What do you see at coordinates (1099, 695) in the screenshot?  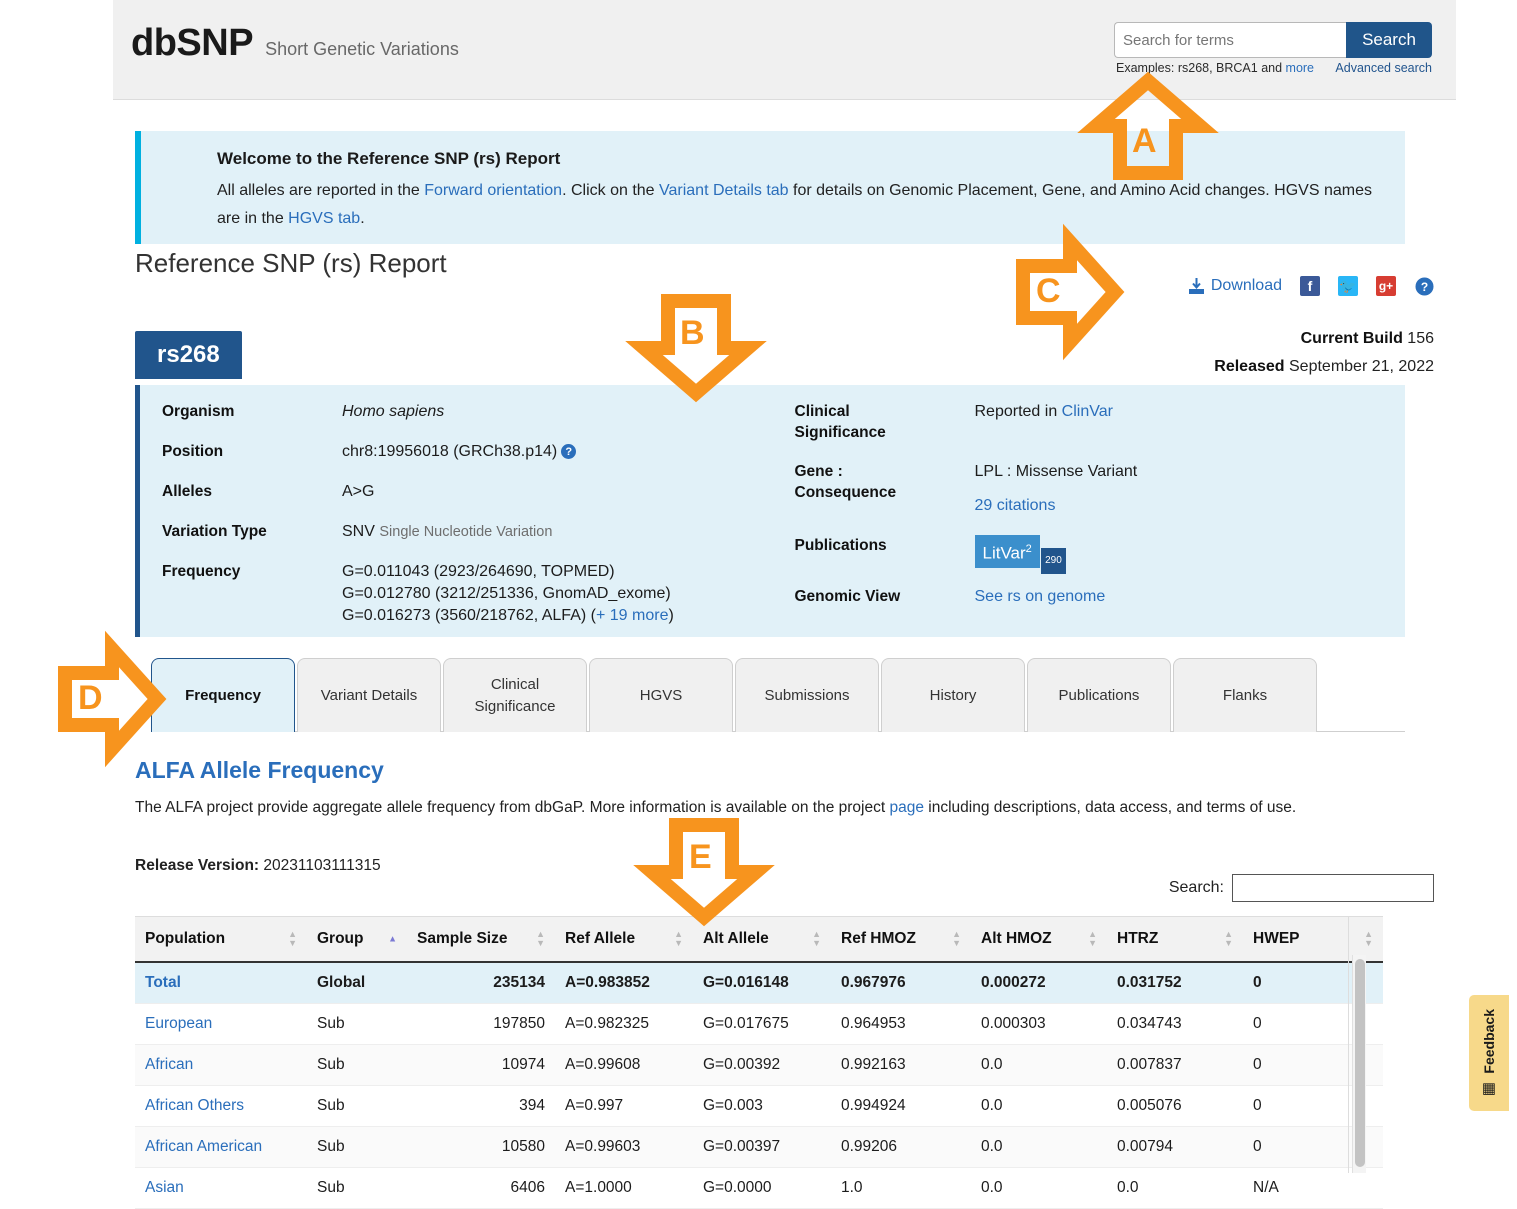 I see `tab-publications: Publications` at bounding box center [1099, 695].